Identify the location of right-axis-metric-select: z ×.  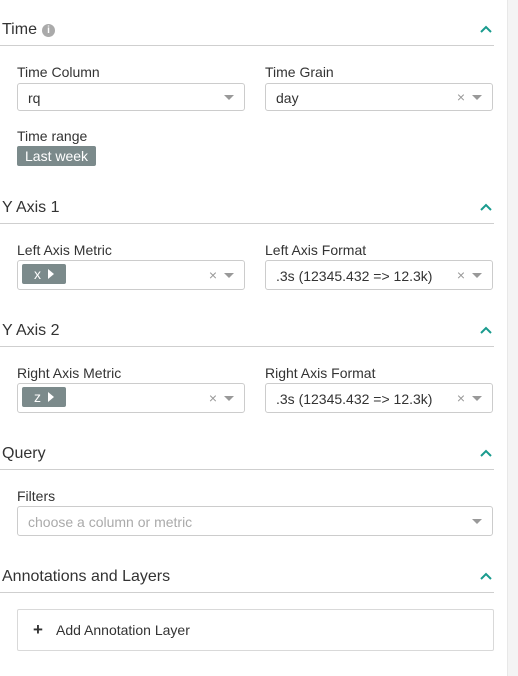
(131, 398).